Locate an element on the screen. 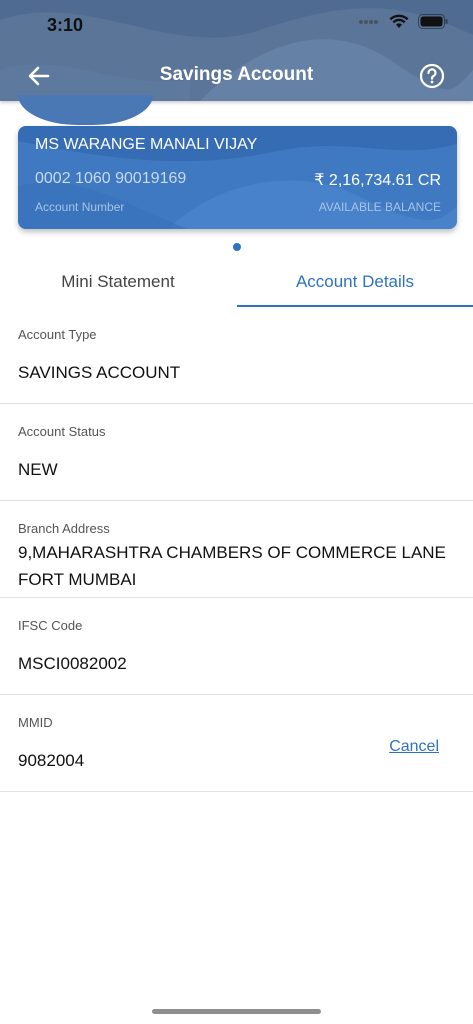 Image resolution: width=473 pixels, height=1024 pixels. tab-bar: Mini Statement Account Details is located at coordinates (236, 283).